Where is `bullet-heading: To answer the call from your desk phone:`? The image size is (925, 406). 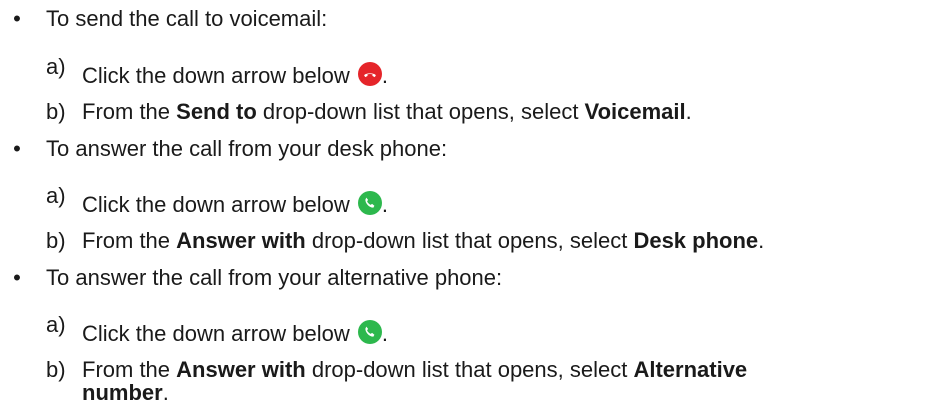
bullet-heading: To answer the call from your desk phone: is located at coordinates (247, 148).